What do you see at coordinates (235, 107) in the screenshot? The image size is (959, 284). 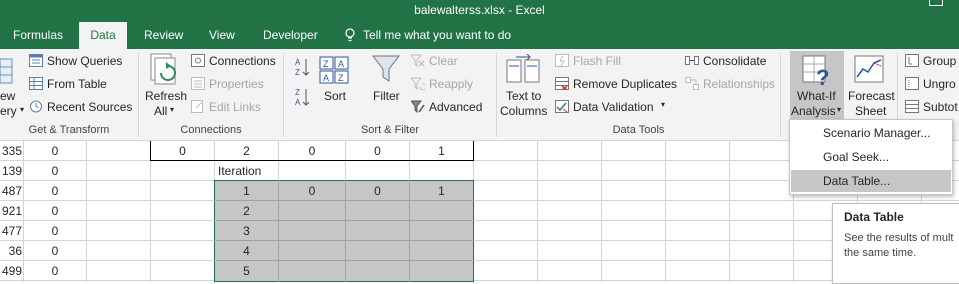 I see `edit-links-button: Edit Links` at bounding box center [235, 107].